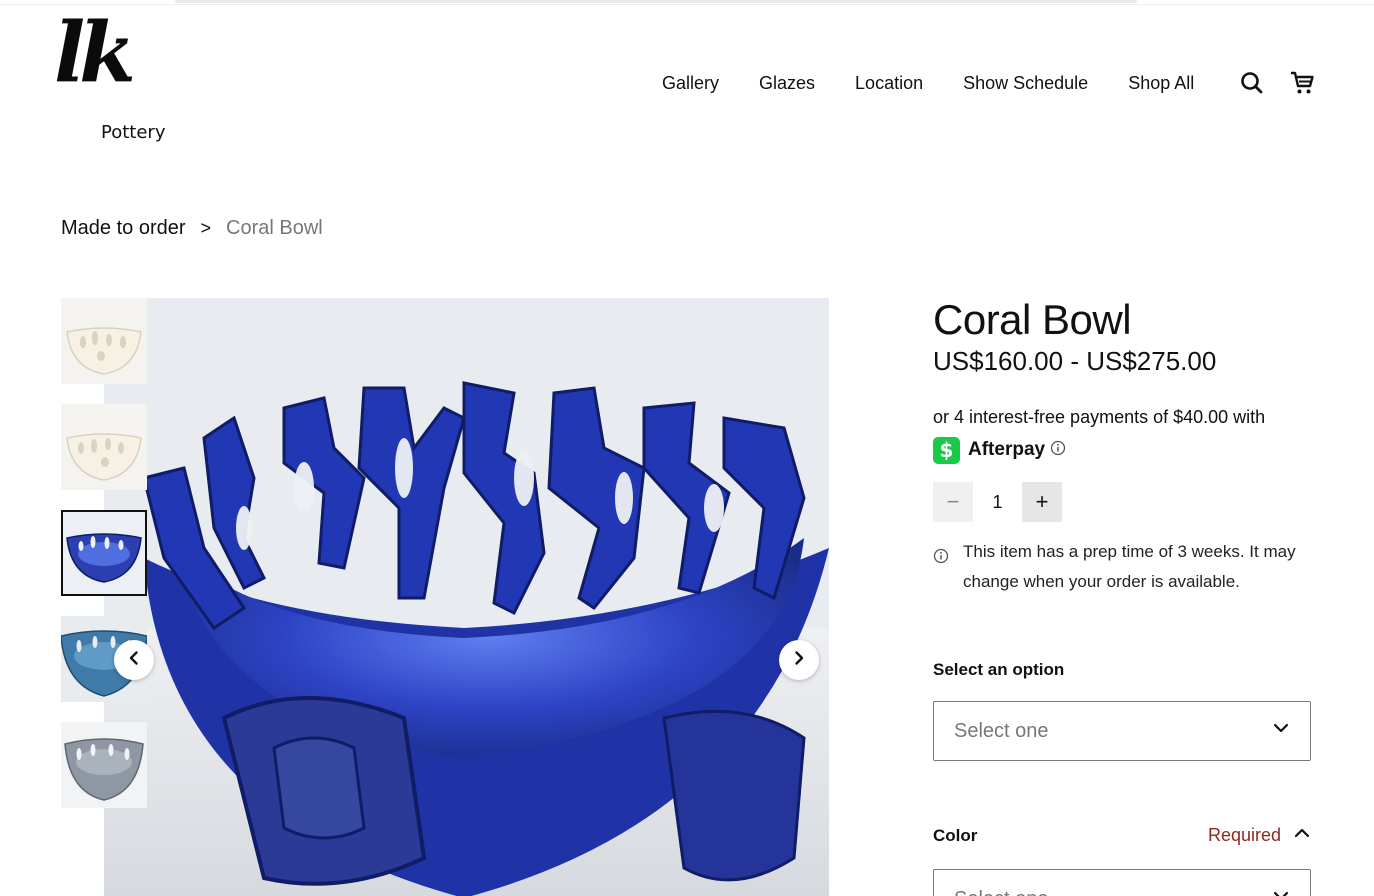 The width and height of the screenshot is (1374, 896). I want to click on product-price: US$160.00 - US$275.00, so click(1075, 361).